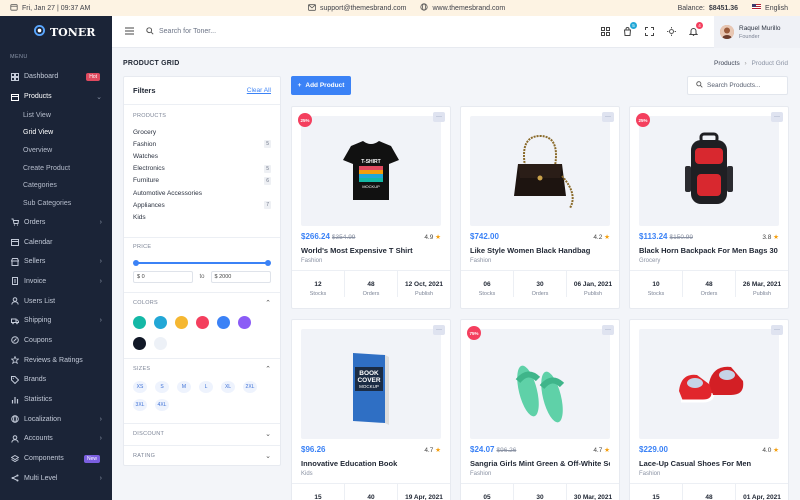 The image size is (800, 500). What do you see at coordinates (163, 277) in the screenshot?
I see `price-min-input: $ 0` at bounding box center [163, 277].